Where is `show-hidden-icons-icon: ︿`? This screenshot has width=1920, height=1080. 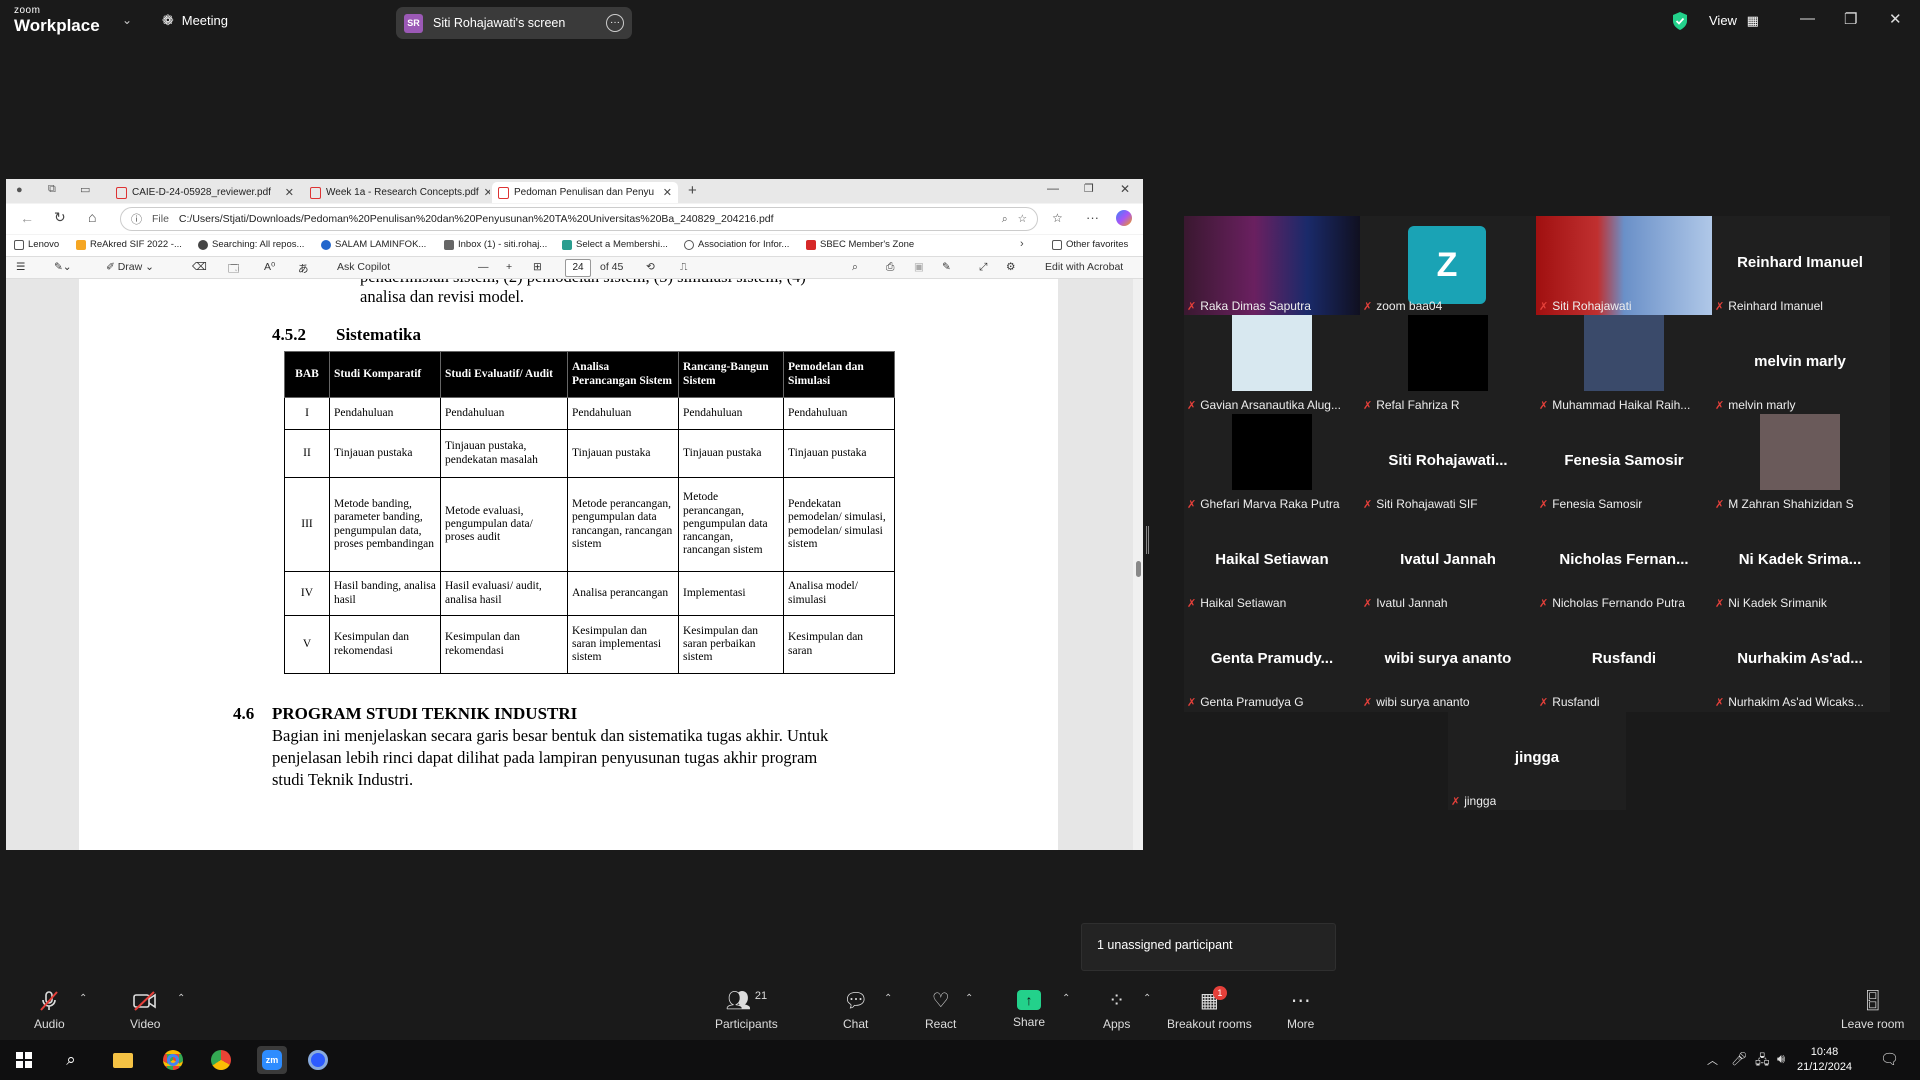
show-hidden-icons-icon: ︿ is located at coordinates (1712, 1060).